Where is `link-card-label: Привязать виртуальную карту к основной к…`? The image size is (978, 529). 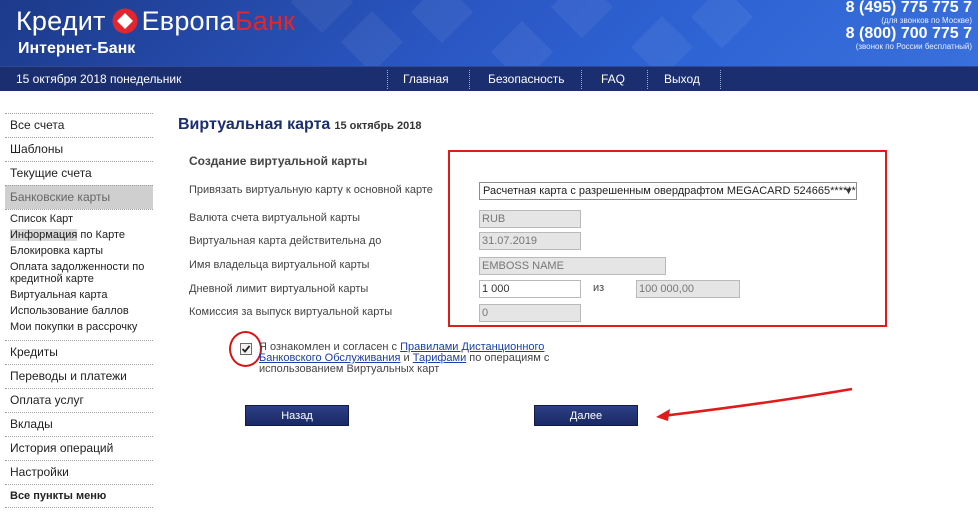 link-card-label: Привязать виртуальную карту к основной к… is located at coordinates (311, 190).